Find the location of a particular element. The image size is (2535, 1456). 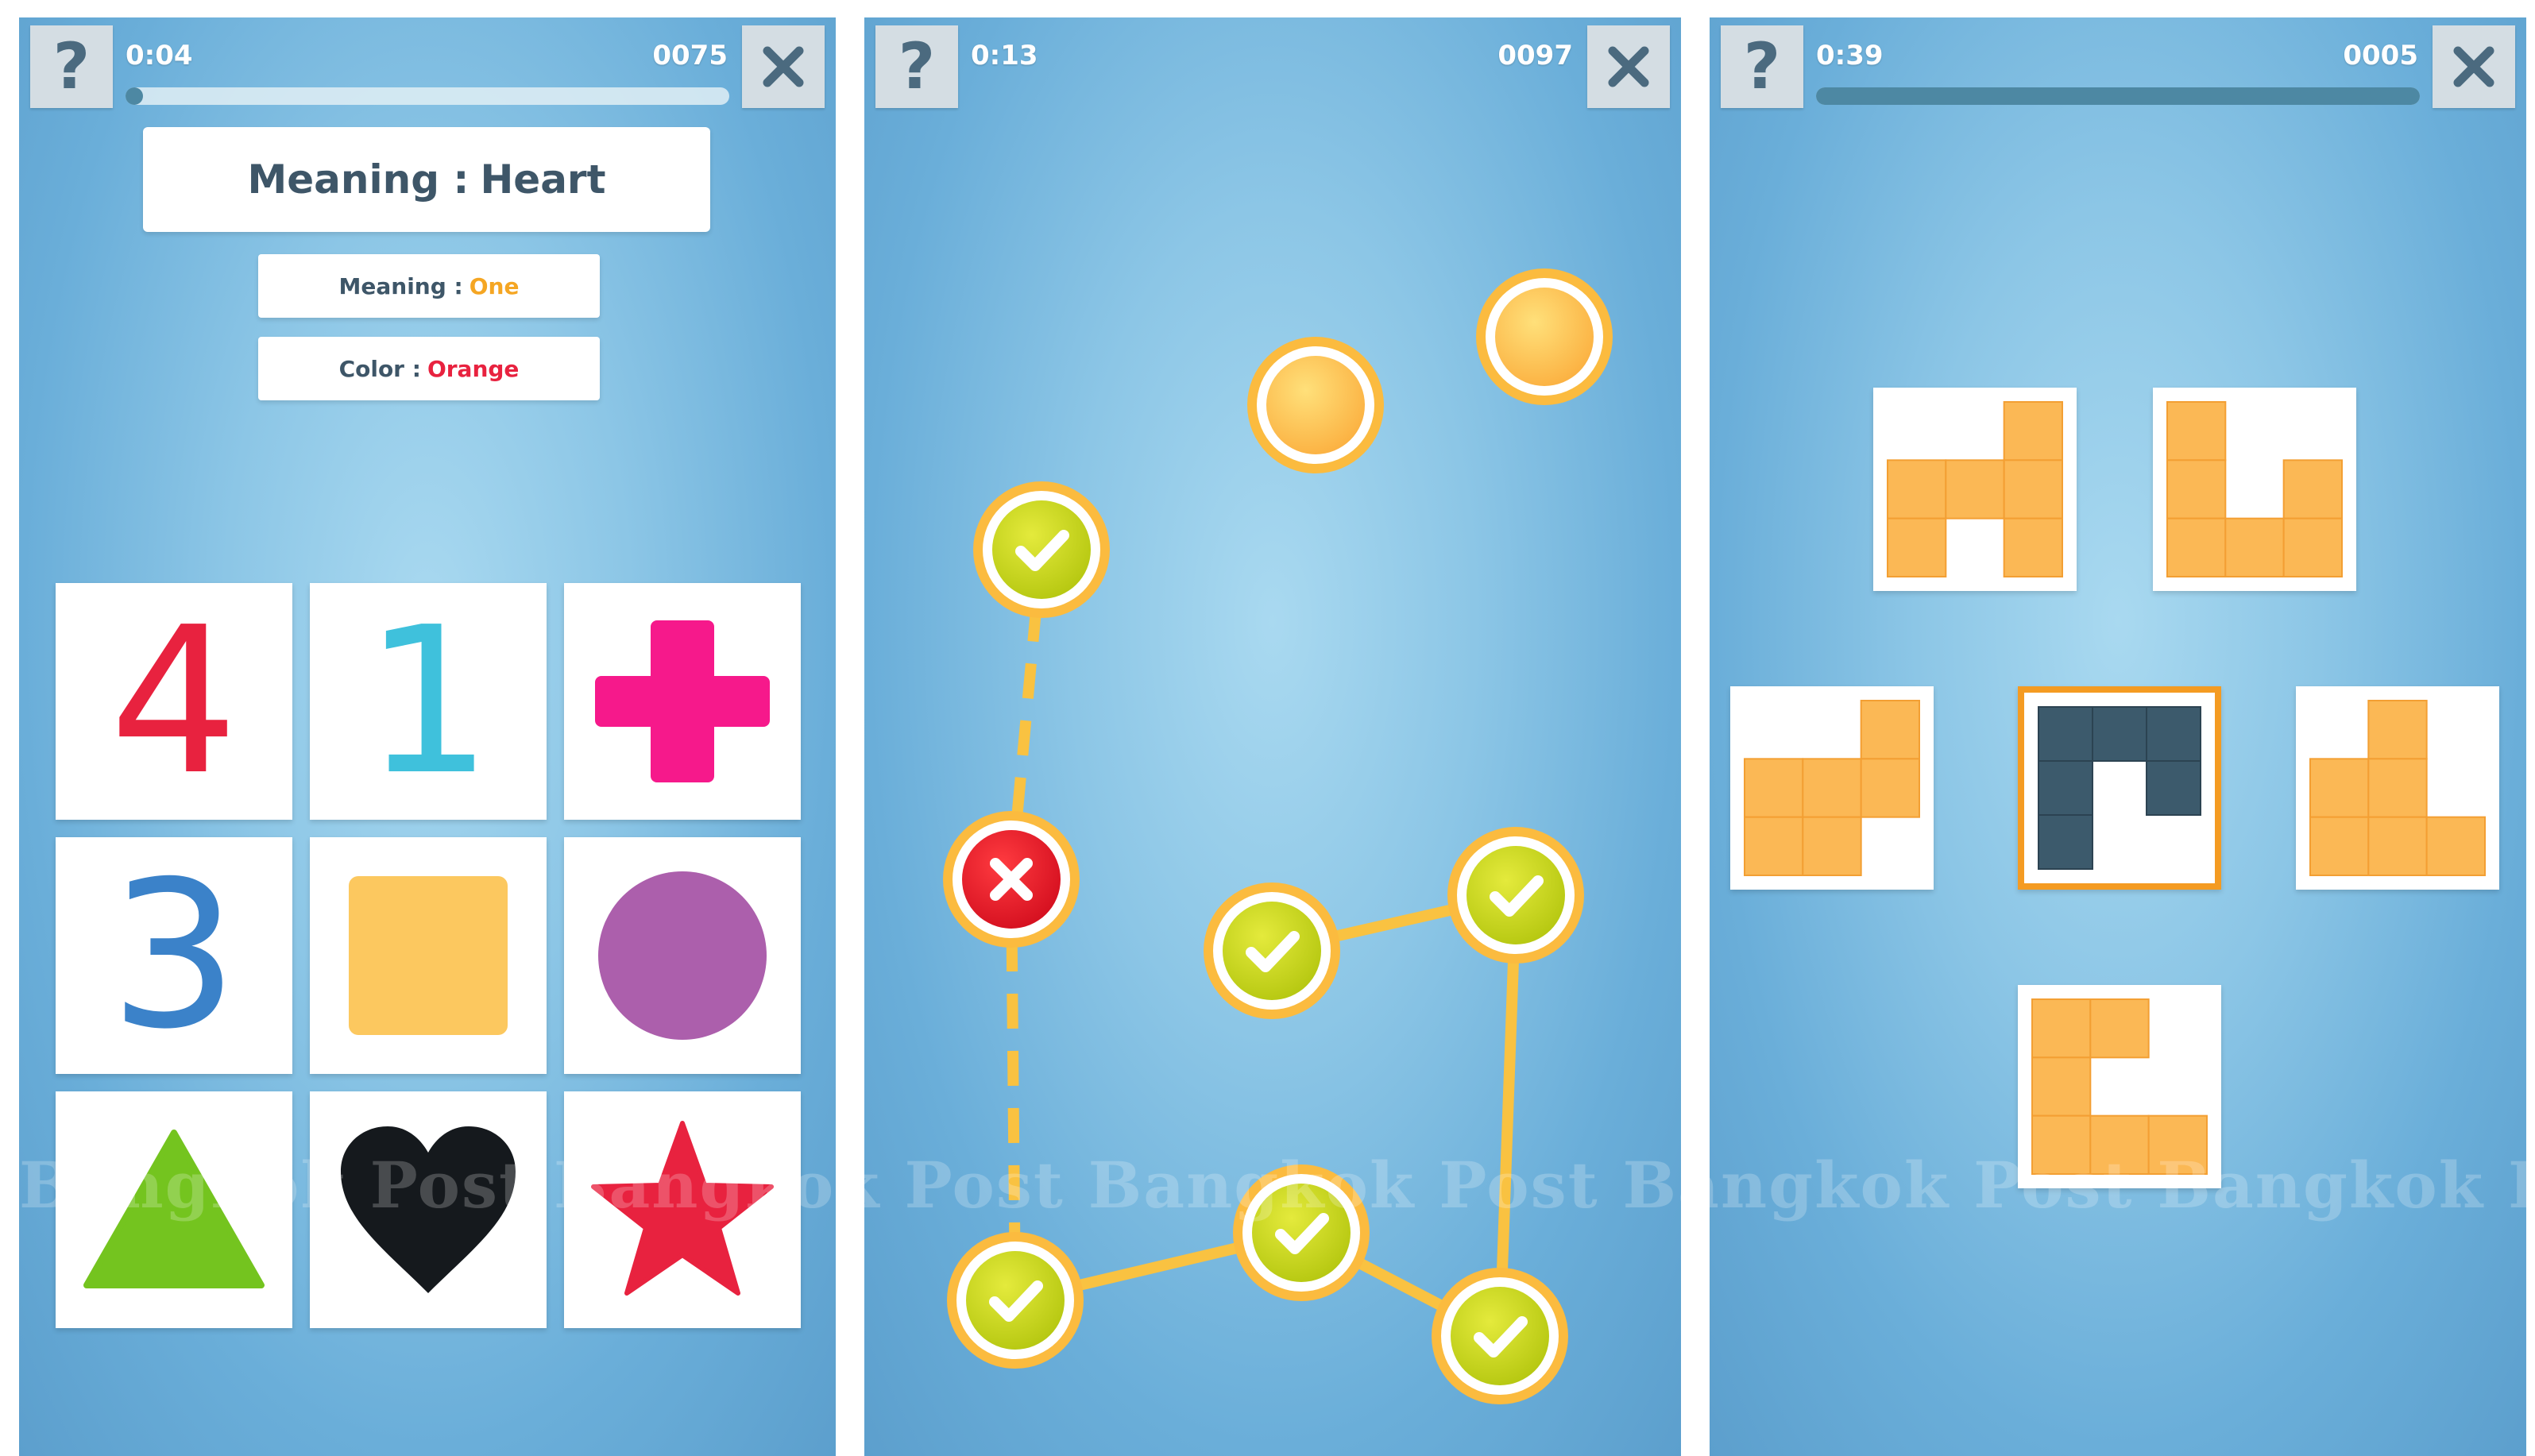

circle-icon is located at coordinates (682, 955).